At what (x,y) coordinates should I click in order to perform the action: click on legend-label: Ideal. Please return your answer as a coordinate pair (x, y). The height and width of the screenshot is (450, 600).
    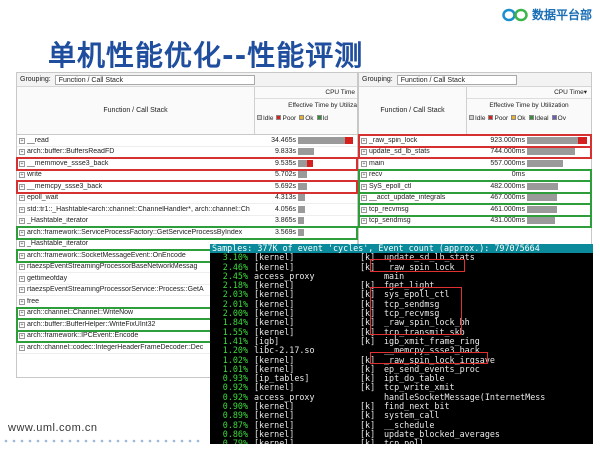
    Looking at the image, I should click on (541, 118).